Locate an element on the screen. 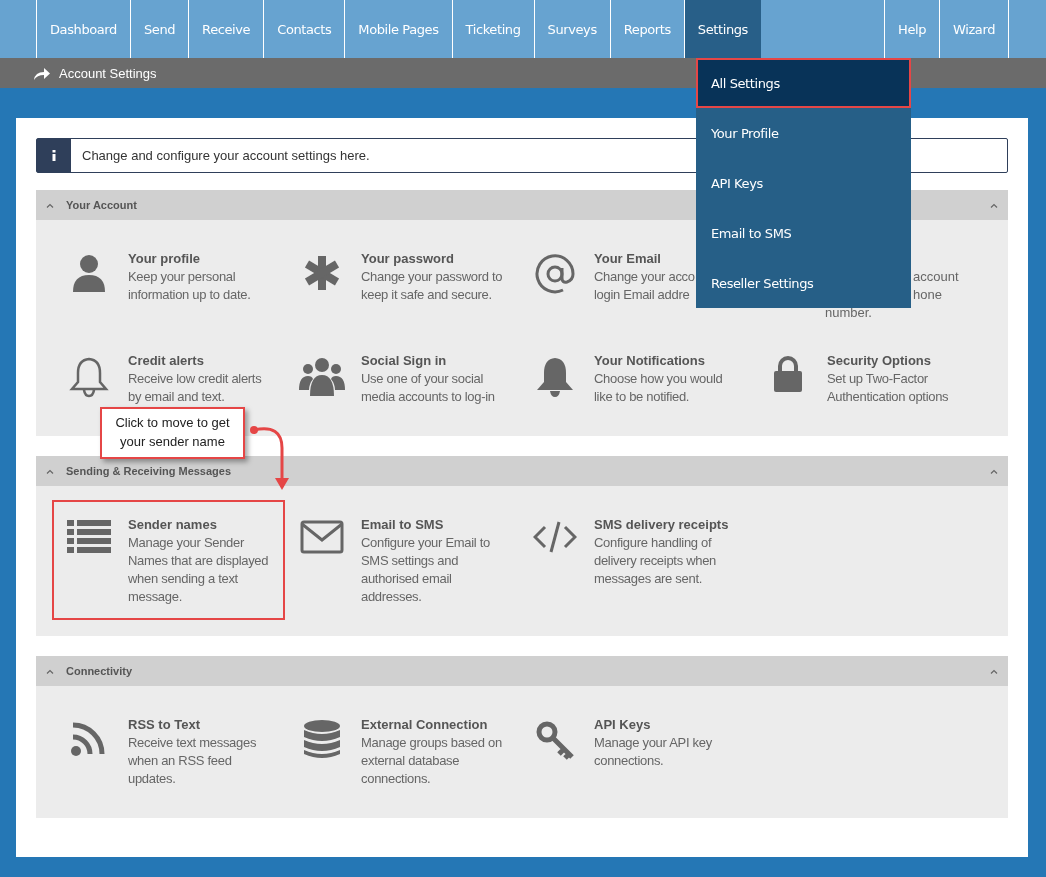 Image resolution: width=1046 pixels, height=877 pixels. key-icon is located at coordinates (555, 740).